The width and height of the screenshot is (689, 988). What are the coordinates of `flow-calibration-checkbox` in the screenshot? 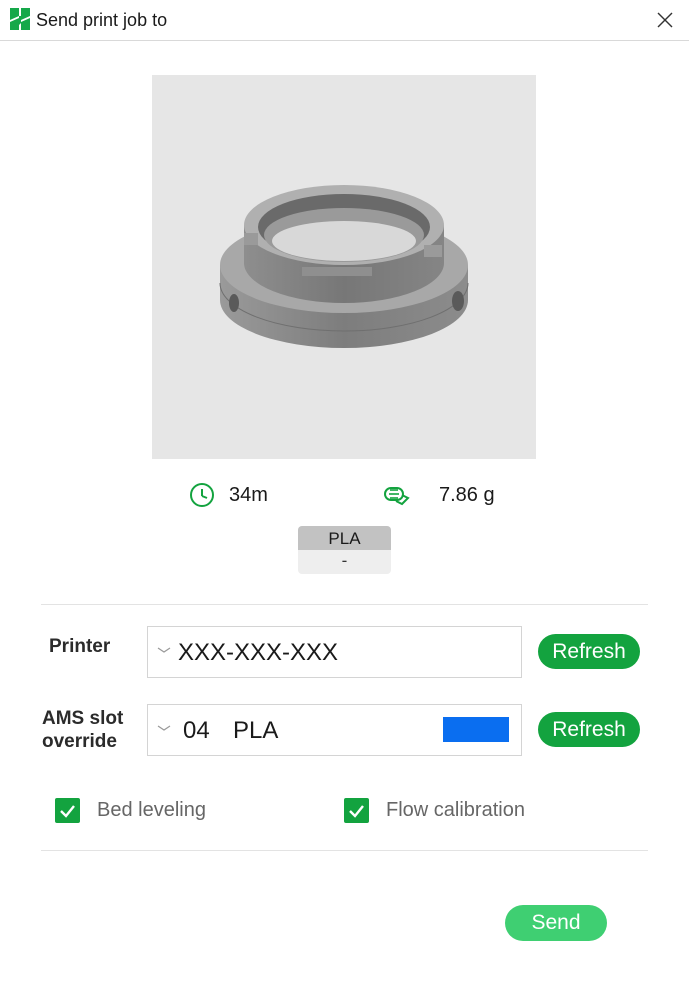 It's located at (356, 810).